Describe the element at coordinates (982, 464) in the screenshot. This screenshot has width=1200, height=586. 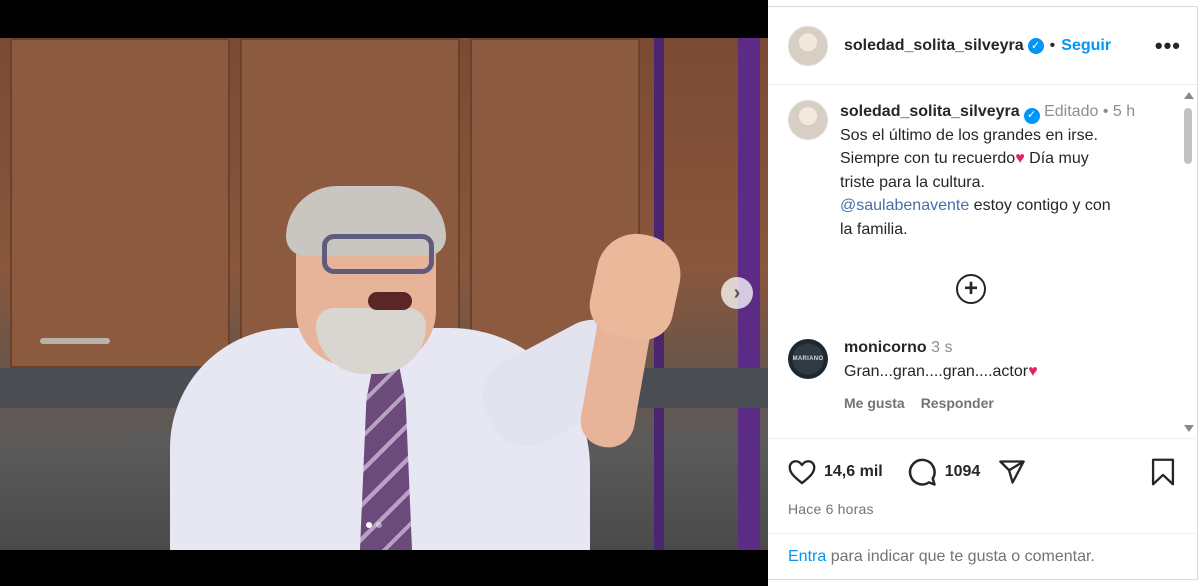
I see `post-actions-row: 14,6 mil 1094` at that location.